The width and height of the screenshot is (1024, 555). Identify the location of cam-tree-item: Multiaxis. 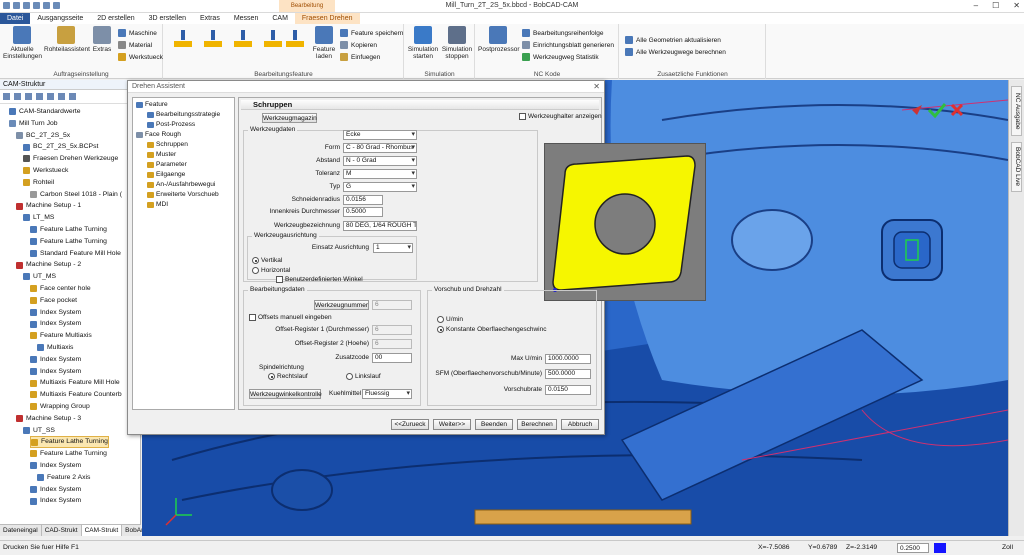
(55, 348).